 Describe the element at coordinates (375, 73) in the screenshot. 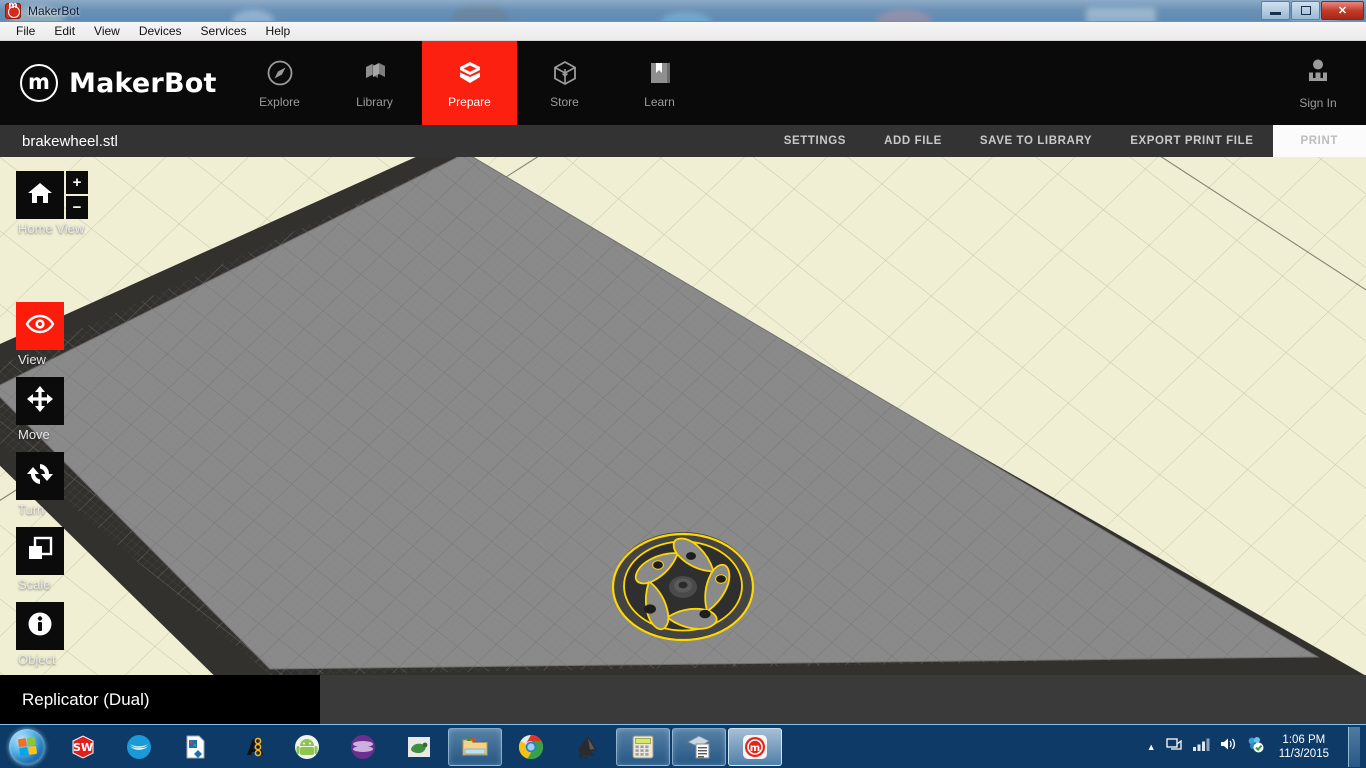

I see `books-icon` at that location.